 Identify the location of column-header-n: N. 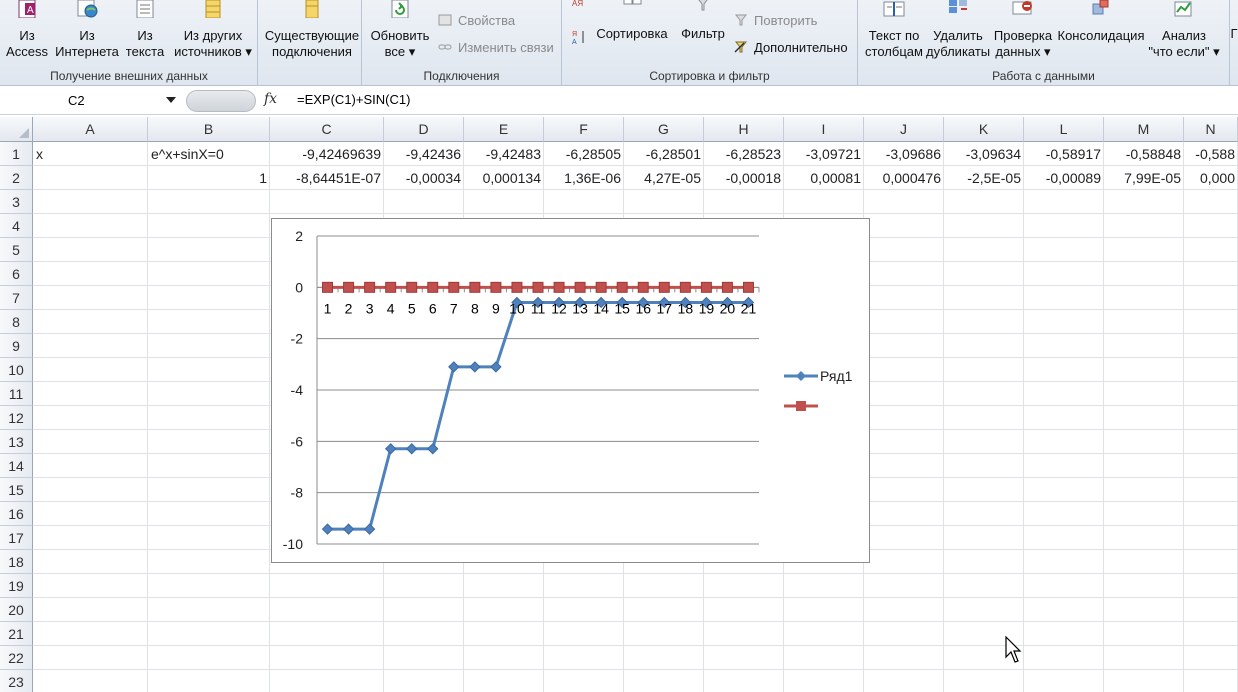
(1211, 129).